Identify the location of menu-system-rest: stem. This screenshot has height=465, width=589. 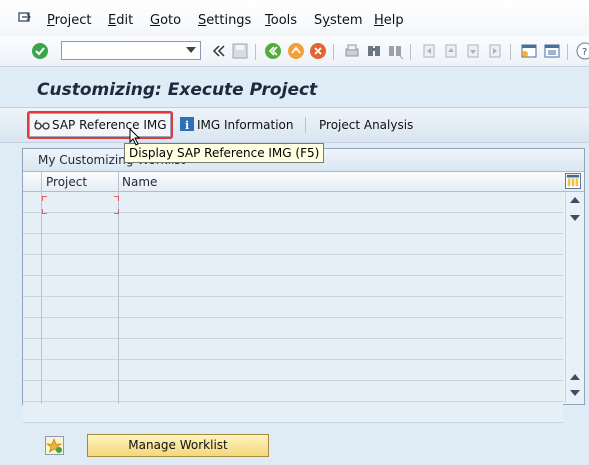
(346, 20).